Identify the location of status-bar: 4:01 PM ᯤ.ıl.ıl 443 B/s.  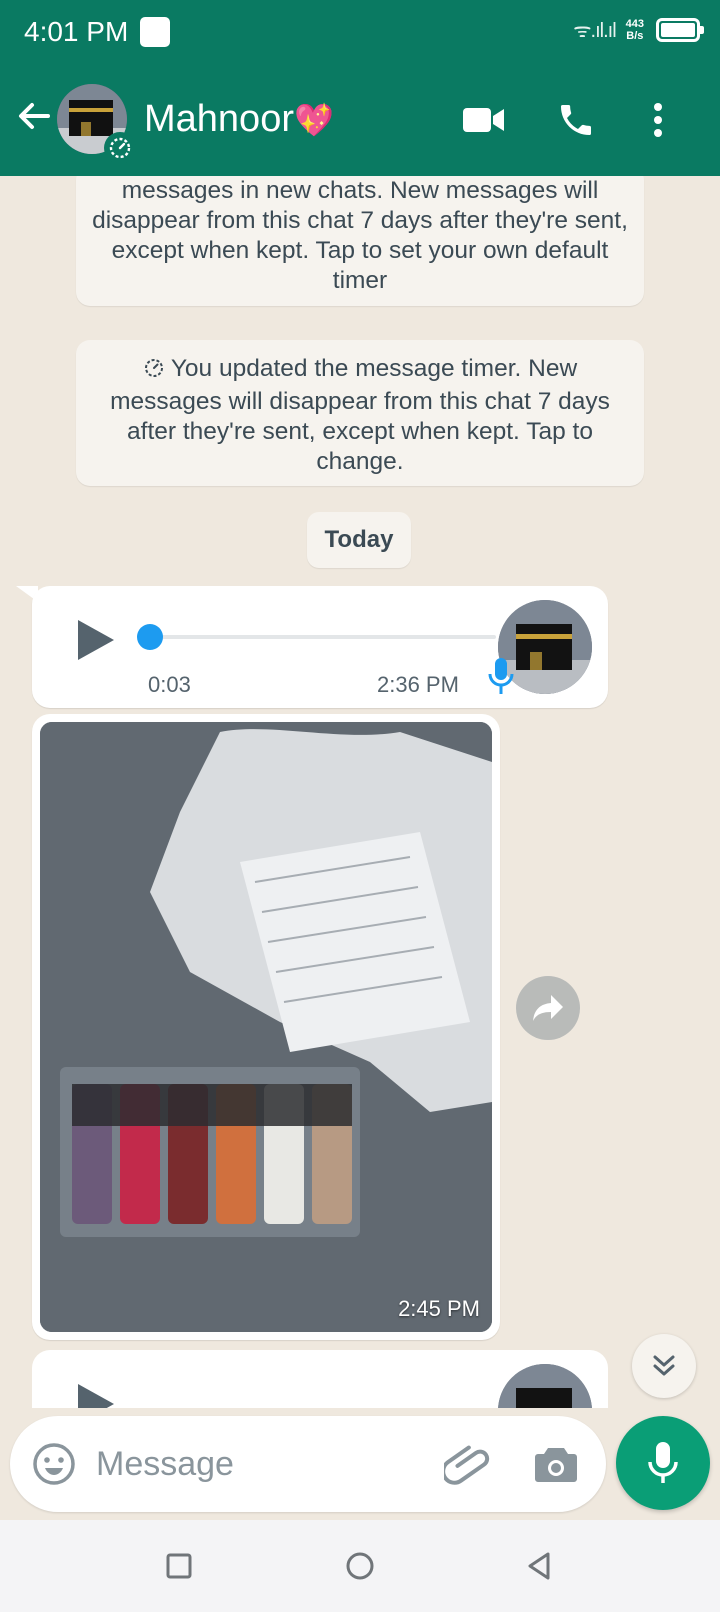
(360, 33).